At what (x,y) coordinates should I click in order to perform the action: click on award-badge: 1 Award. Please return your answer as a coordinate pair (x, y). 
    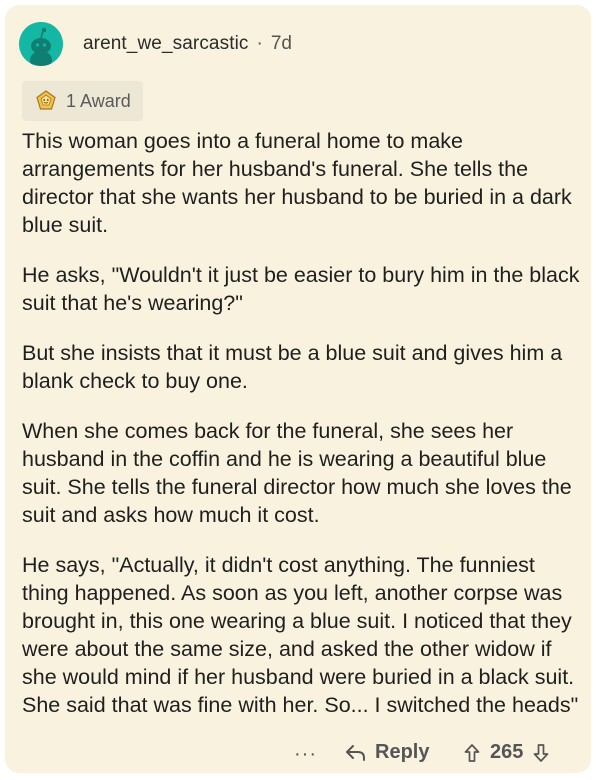
    Looking at the image, I should click on (82, 101).